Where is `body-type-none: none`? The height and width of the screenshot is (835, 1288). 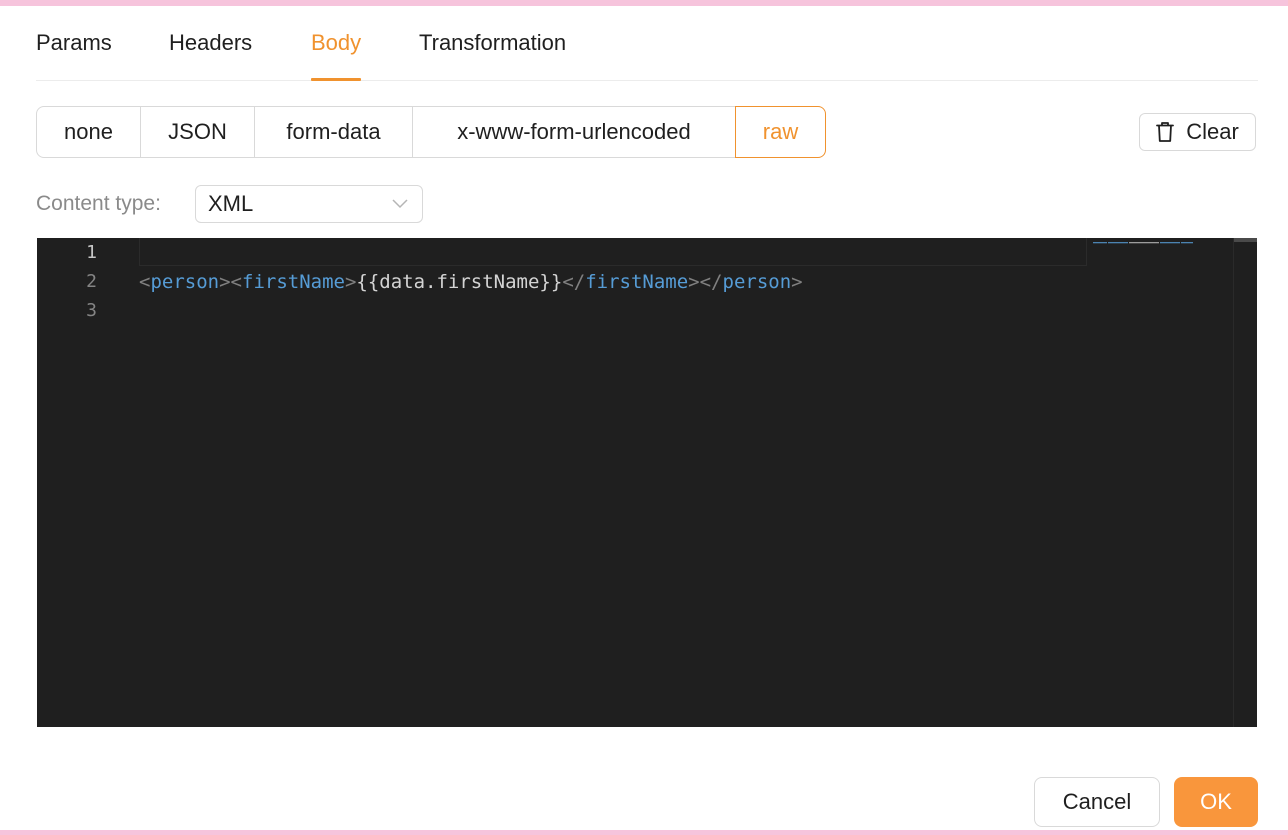 body-type-none: none is located at coordinates (88, 132).